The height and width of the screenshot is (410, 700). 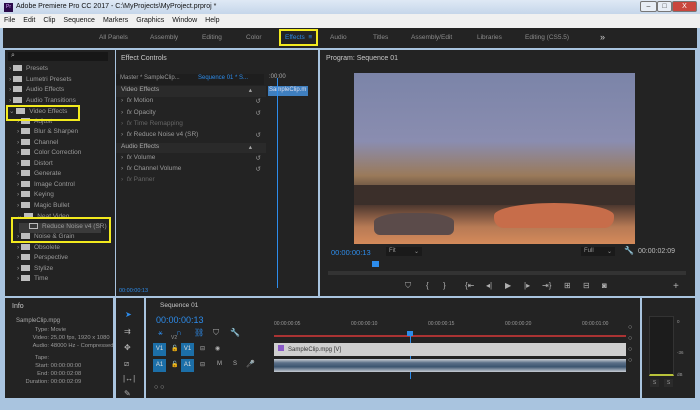 I want to click on source-a1: A1, so click(x=159, y=365).